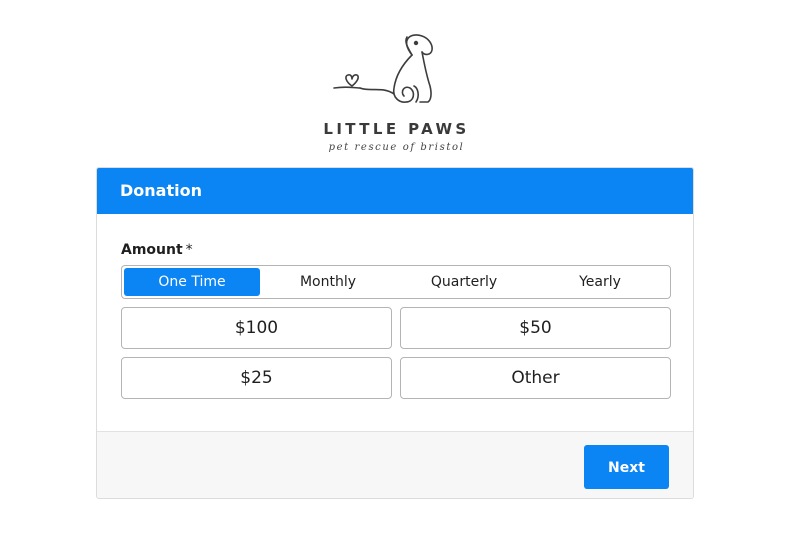 The width and height of the screenshot is (803, 556). Describe the element at coordinates (256, 328) in the screenshot. I see `amount-100-button: $100` at that location.